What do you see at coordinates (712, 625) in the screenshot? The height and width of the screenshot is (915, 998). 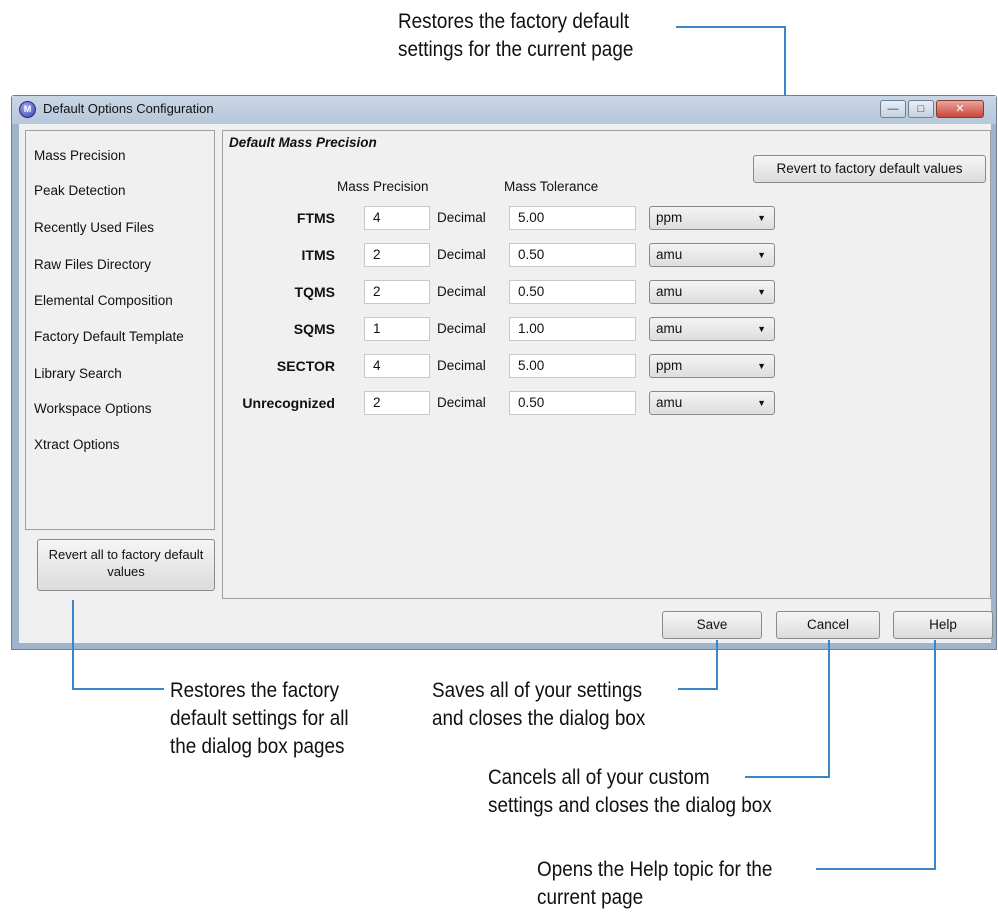 I see `save-button: Save` at bounding box center [712, 625].